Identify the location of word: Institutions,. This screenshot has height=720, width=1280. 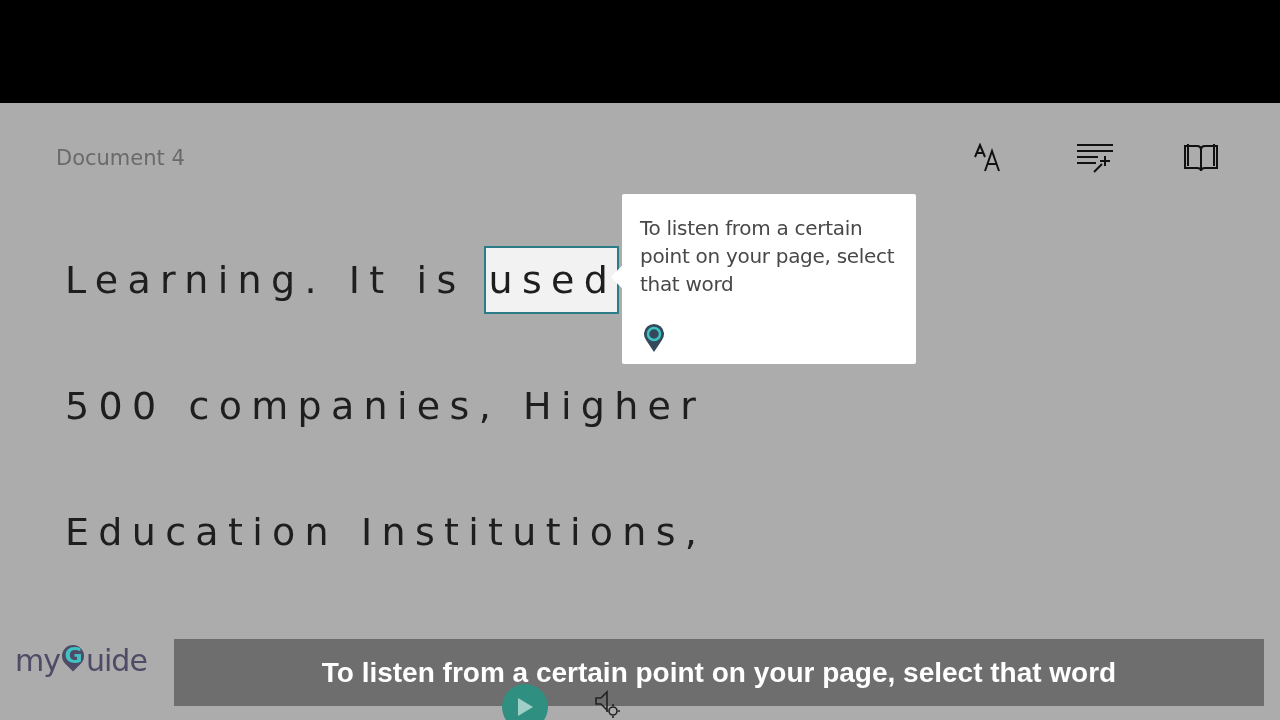
(532, 532).